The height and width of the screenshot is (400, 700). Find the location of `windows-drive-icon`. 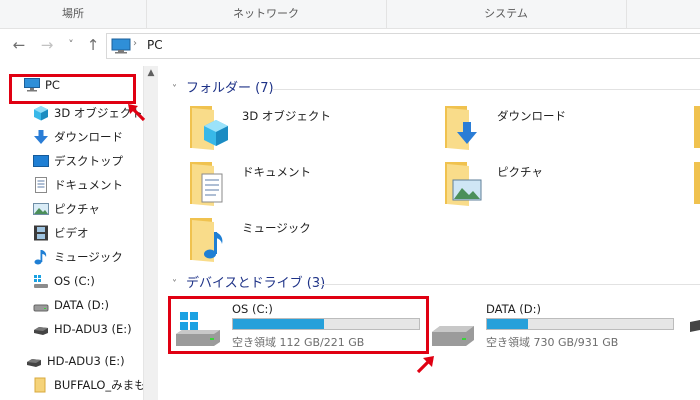

windows-drive-icon is located at coordinates (41, 281).